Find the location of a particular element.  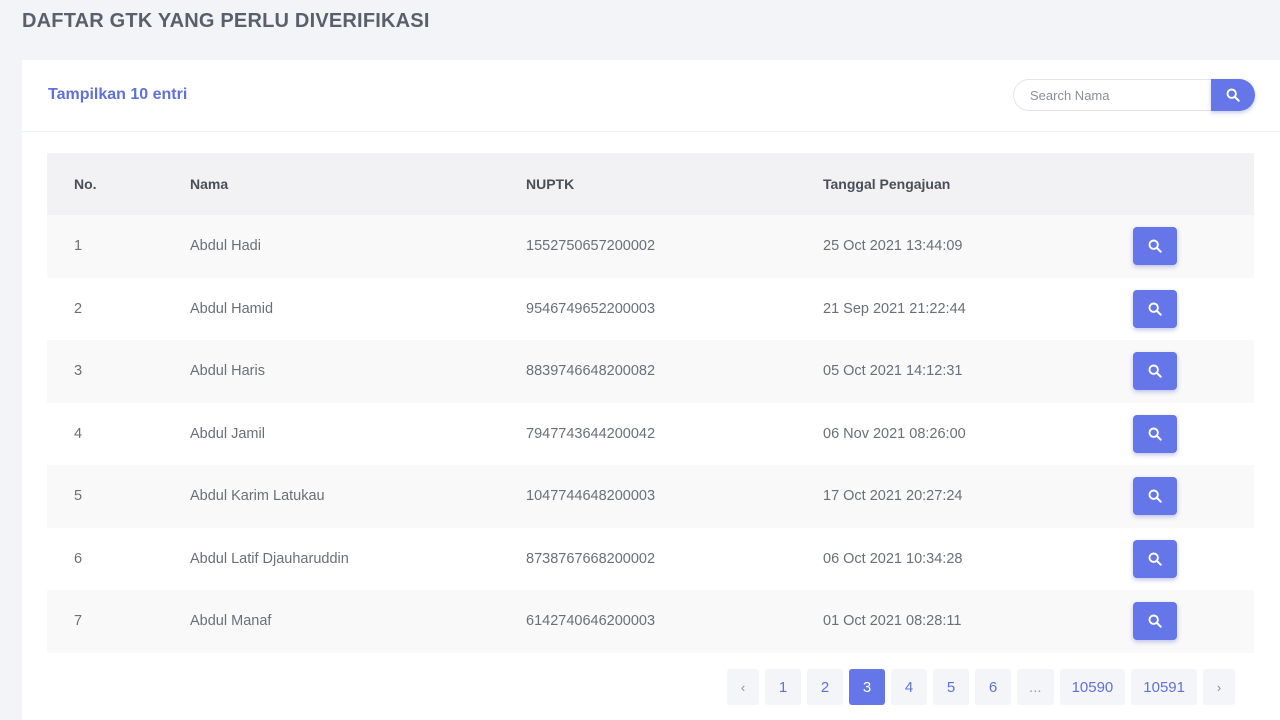

table-header-row: No. Nama NUPTK Tanggal Pengajuan is located at coordinates (650, 184).